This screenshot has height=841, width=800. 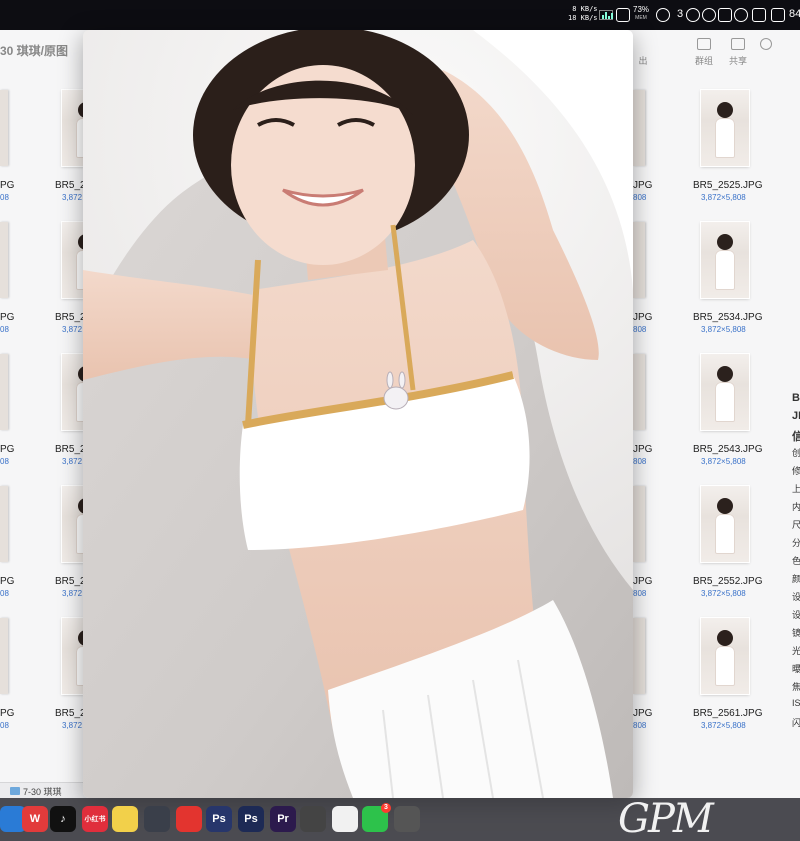 What do you see at coordinates (704, 52) in the screenshot?
I see `group-button: 群组` at bounding box center [704, 52].